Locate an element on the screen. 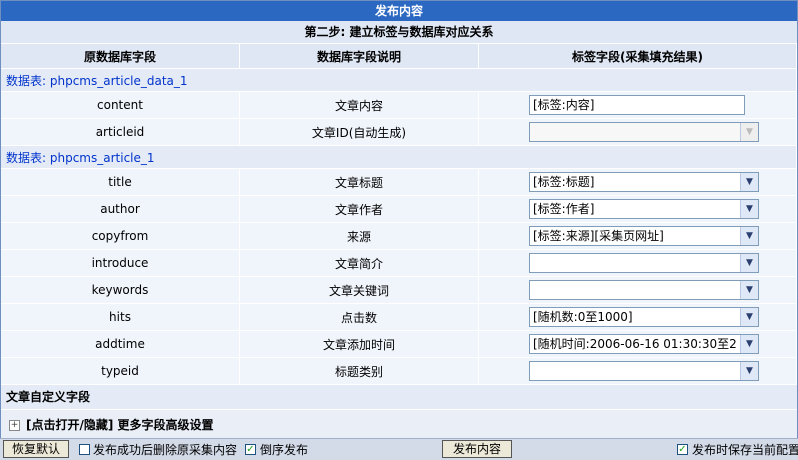 This screenshot has height=460, width=798. introduce-tag-select: ▼ is located at coordinates (644, 263).